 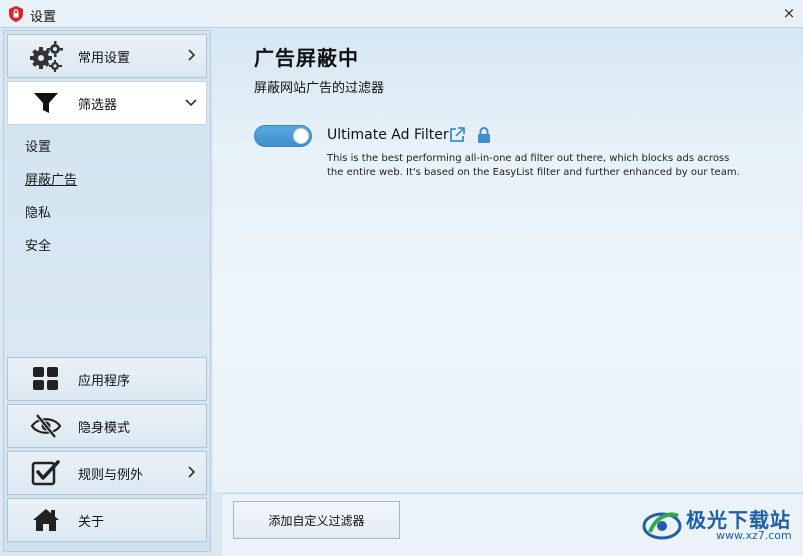 I want to click on shield-app-icon, so click(x=16, y=14).